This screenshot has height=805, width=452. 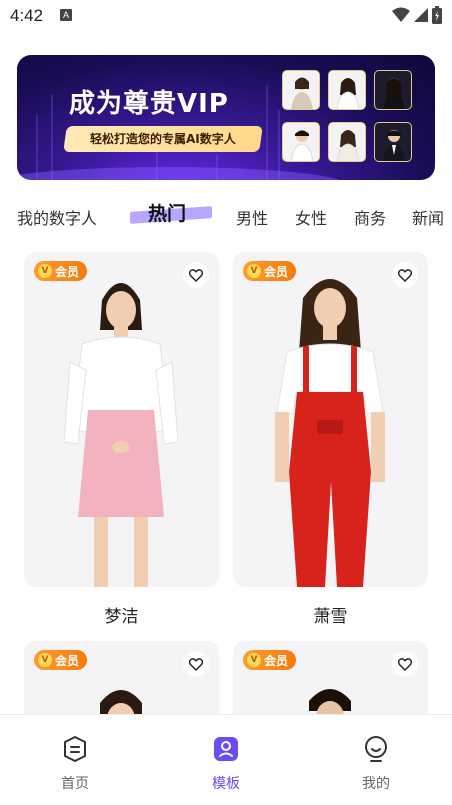 I want to click on tab-my-digital-human: 我的数字人, so click(x=57, y=217).